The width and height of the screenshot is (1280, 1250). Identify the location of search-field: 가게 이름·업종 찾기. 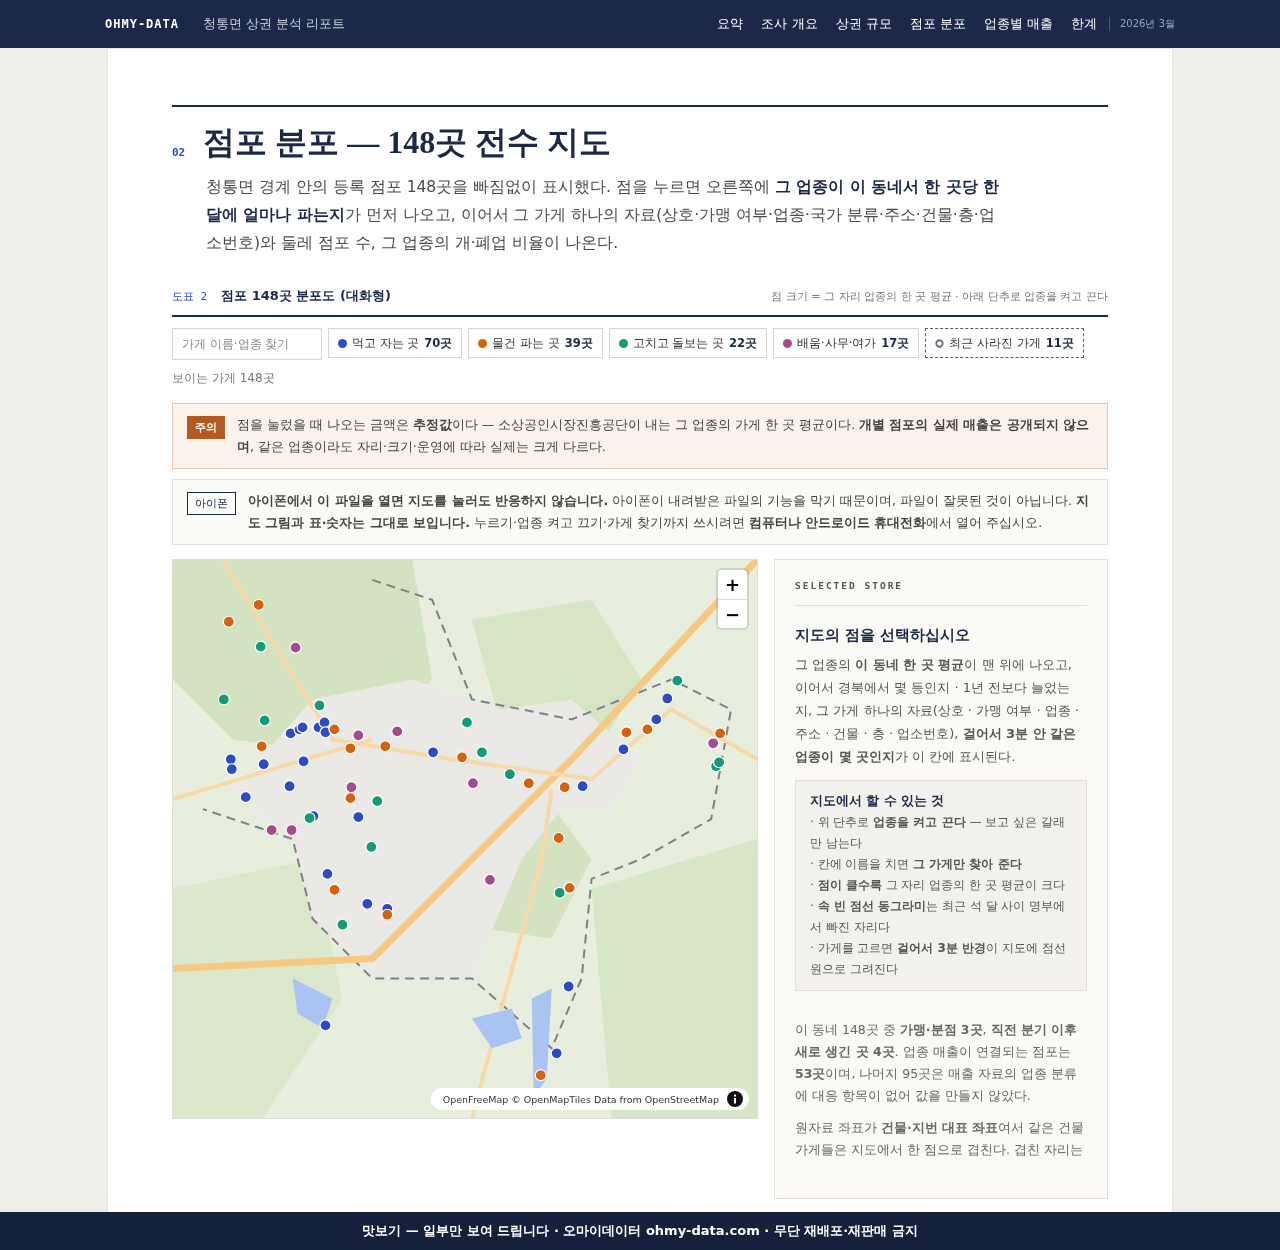
(247, 344).